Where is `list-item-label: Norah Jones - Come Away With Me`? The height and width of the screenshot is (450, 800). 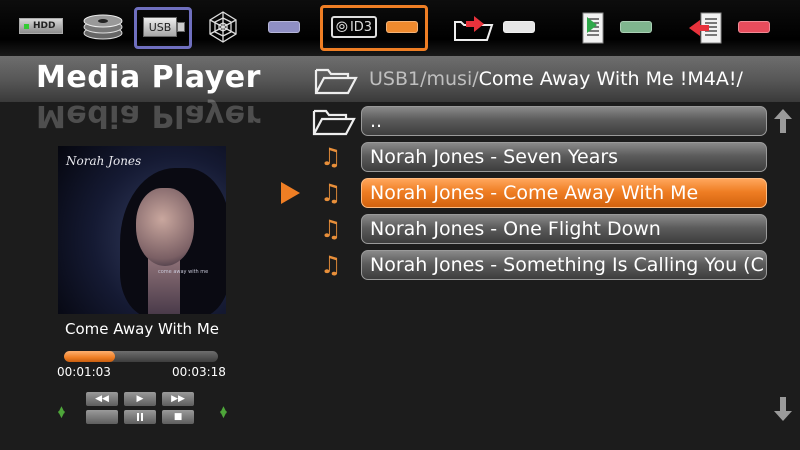 list-item-label: Norah Jones - Come Away With Me is located at coordinates (534, 193).